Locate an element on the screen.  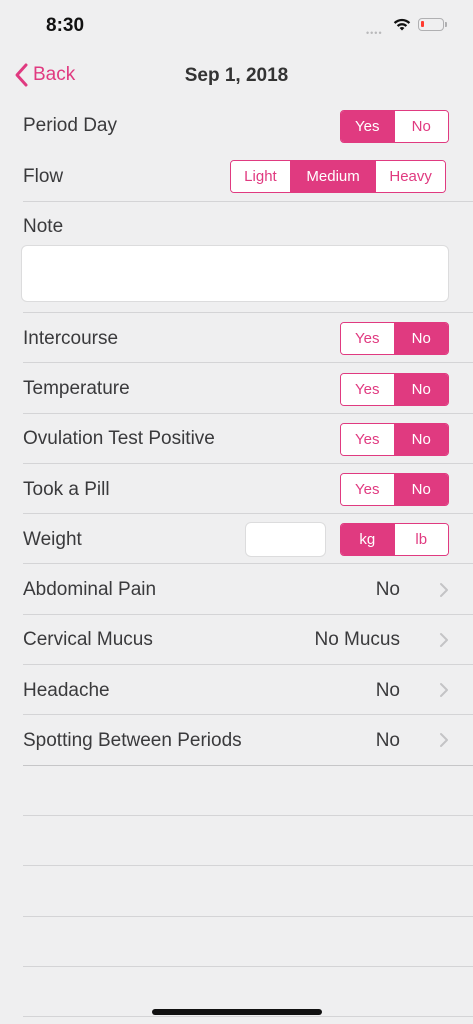
spotting-row: Spotting Between Periods is located at coordinates (248, 742).